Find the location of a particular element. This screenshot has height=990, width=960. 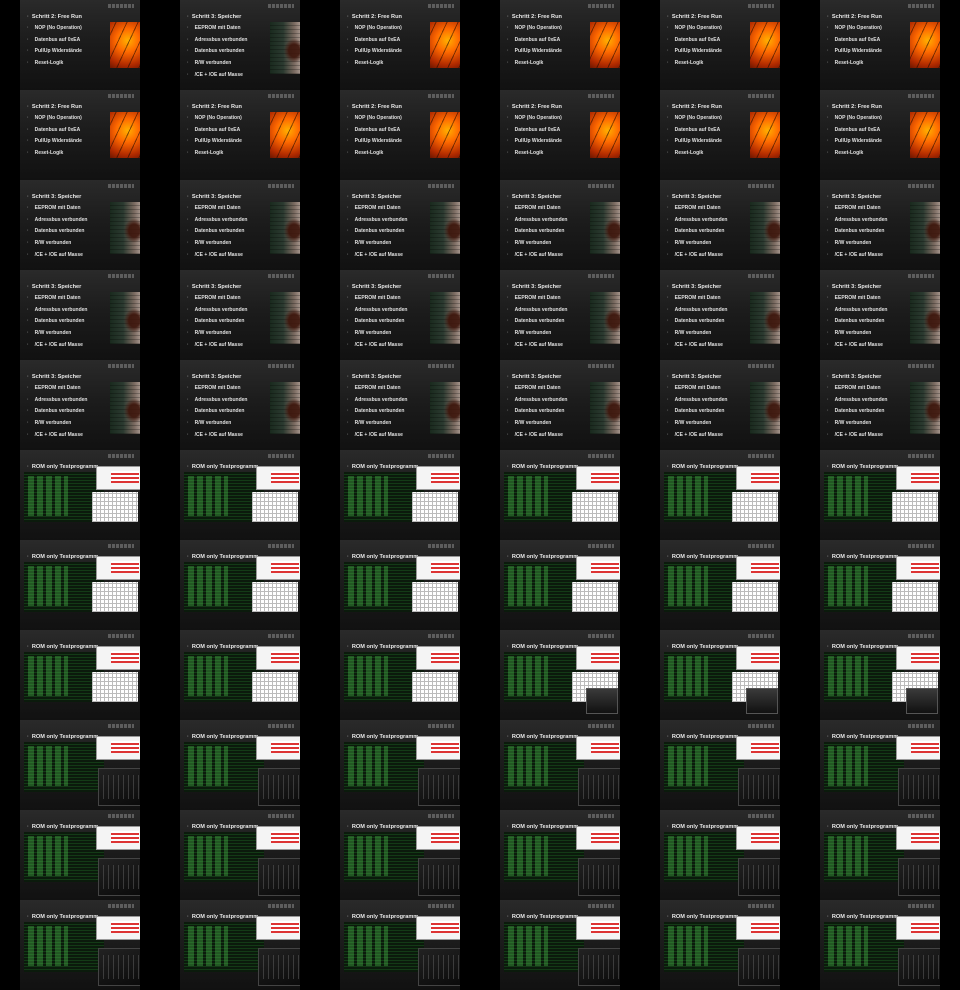

bullet-item: PullUp Widerstände is located at coordinates (854, 143).